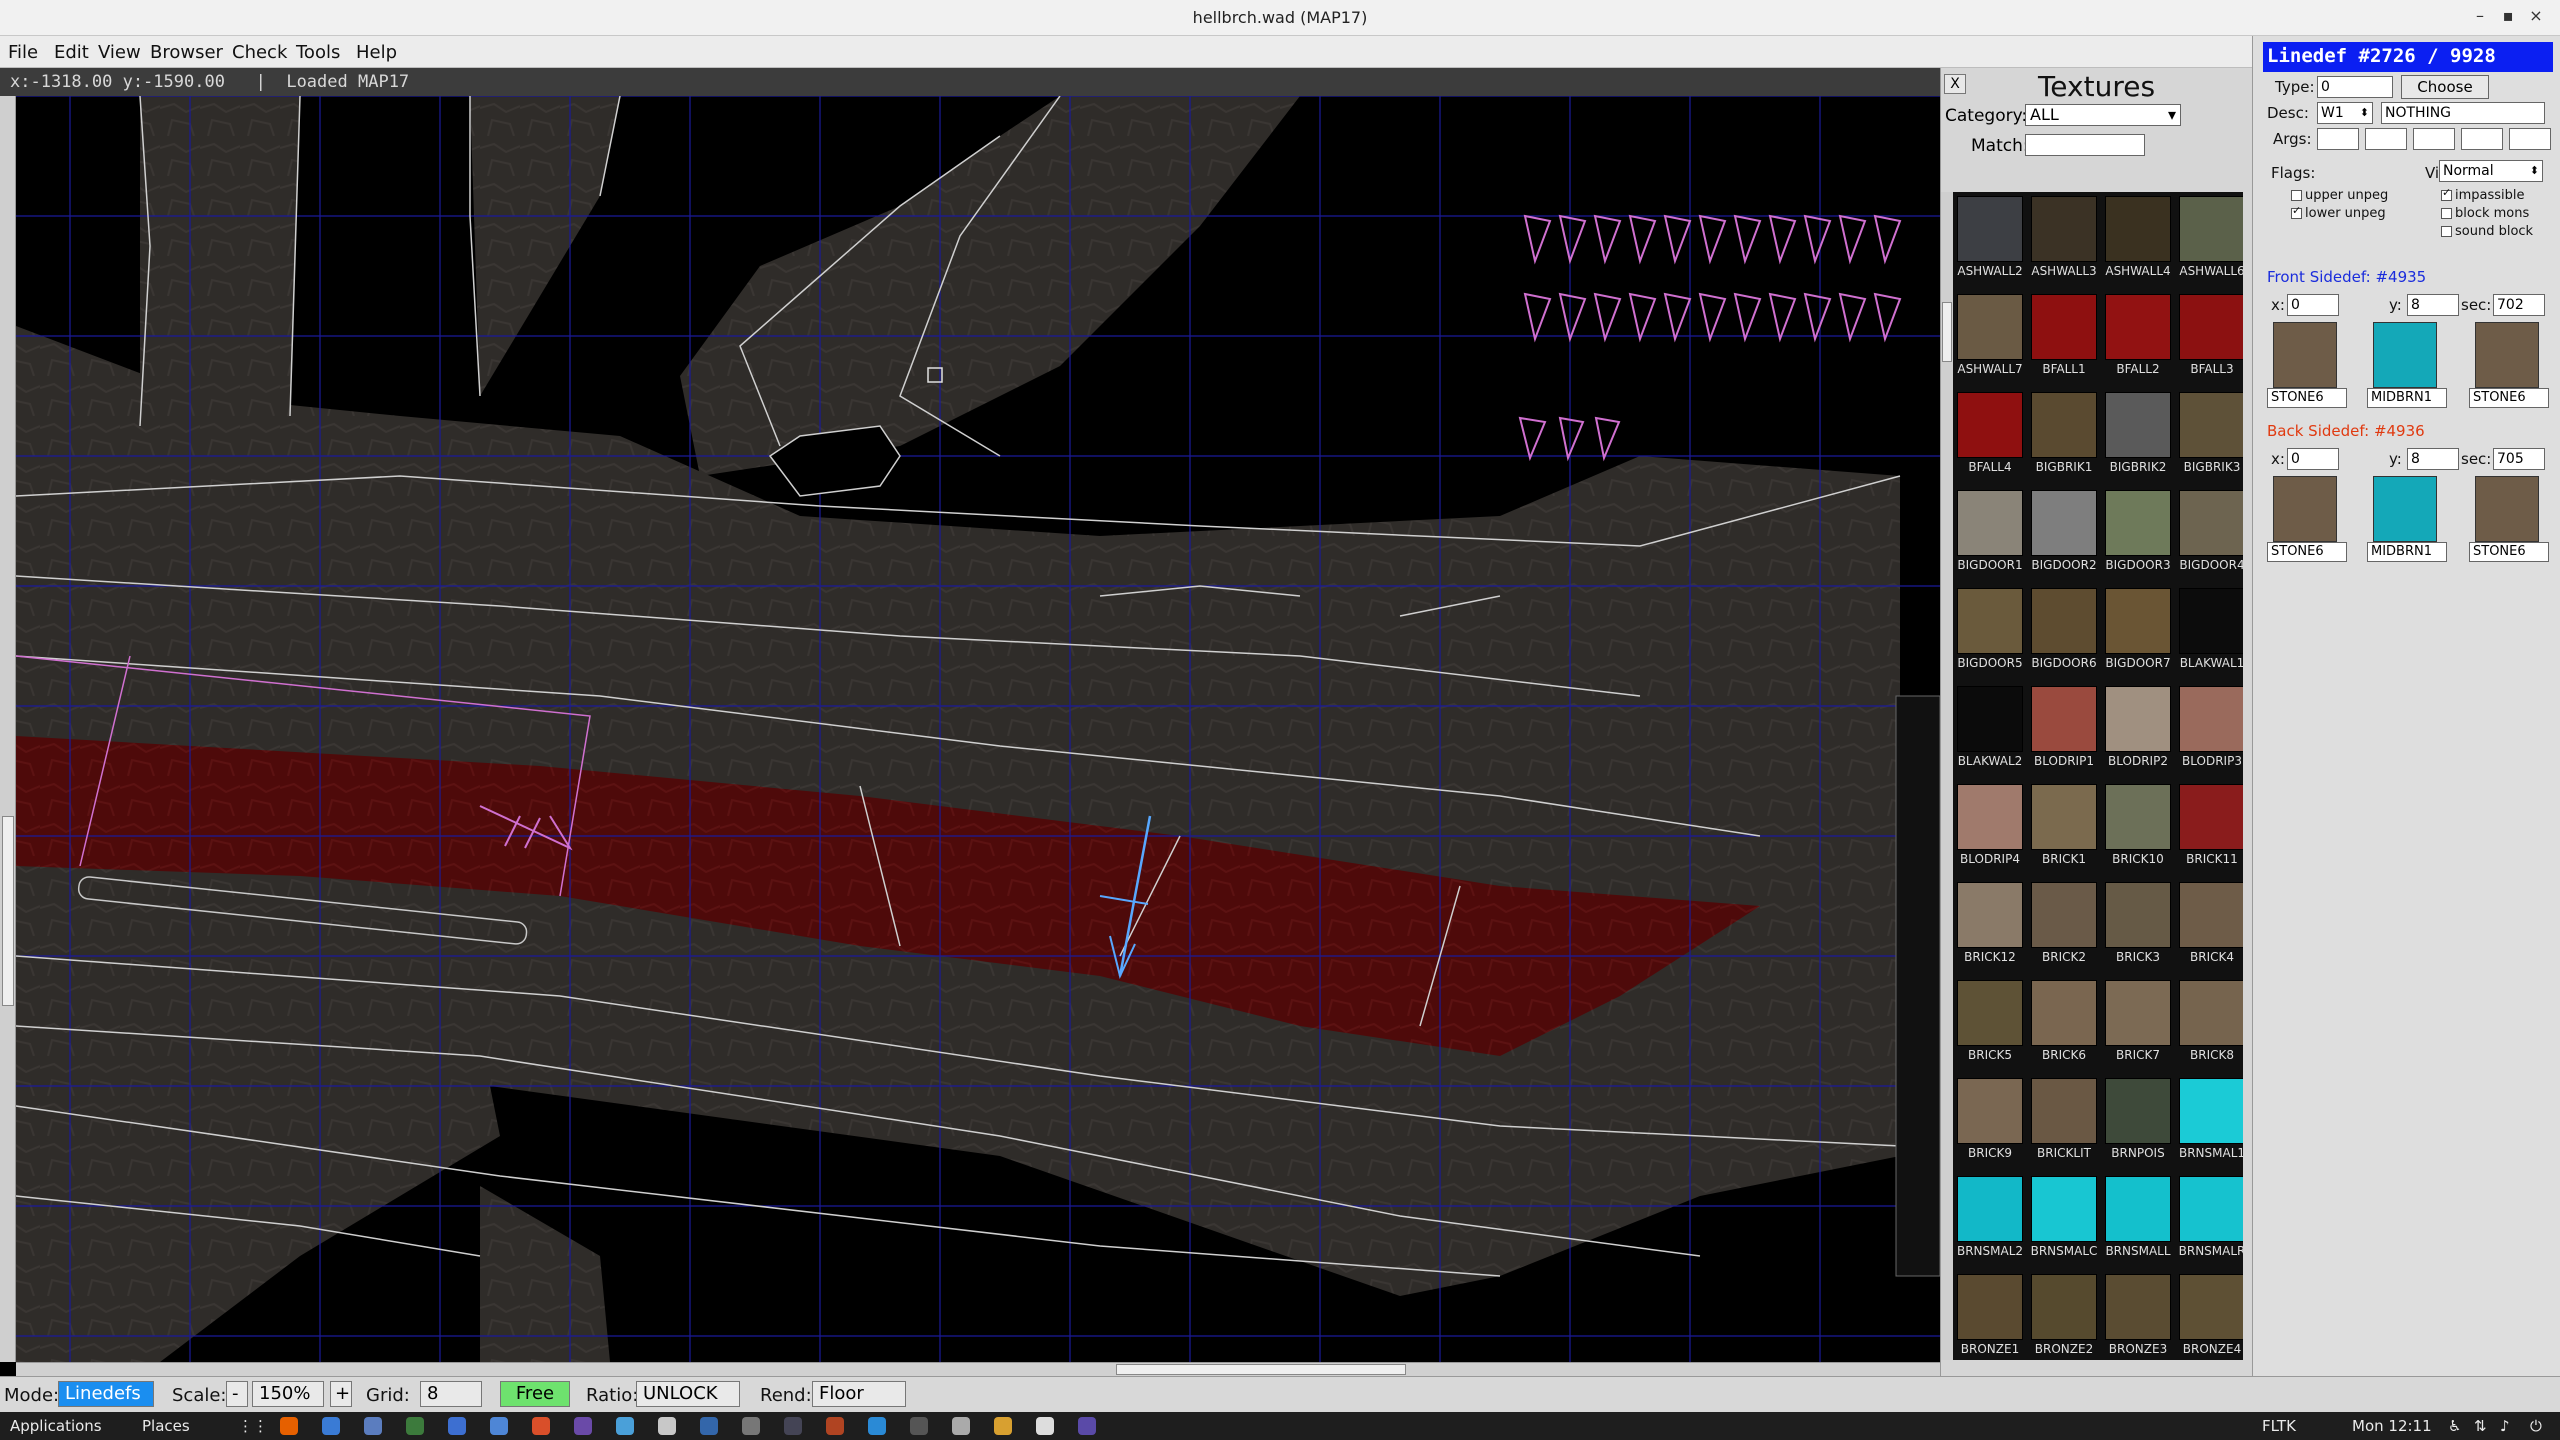 Image resolution: width=2560 pixels, height=1440 pixels. What do you see at coordinates (341, 1394) in the screenshot?
I see `scale-plus-button: +` at bounding box center [341, 1394].